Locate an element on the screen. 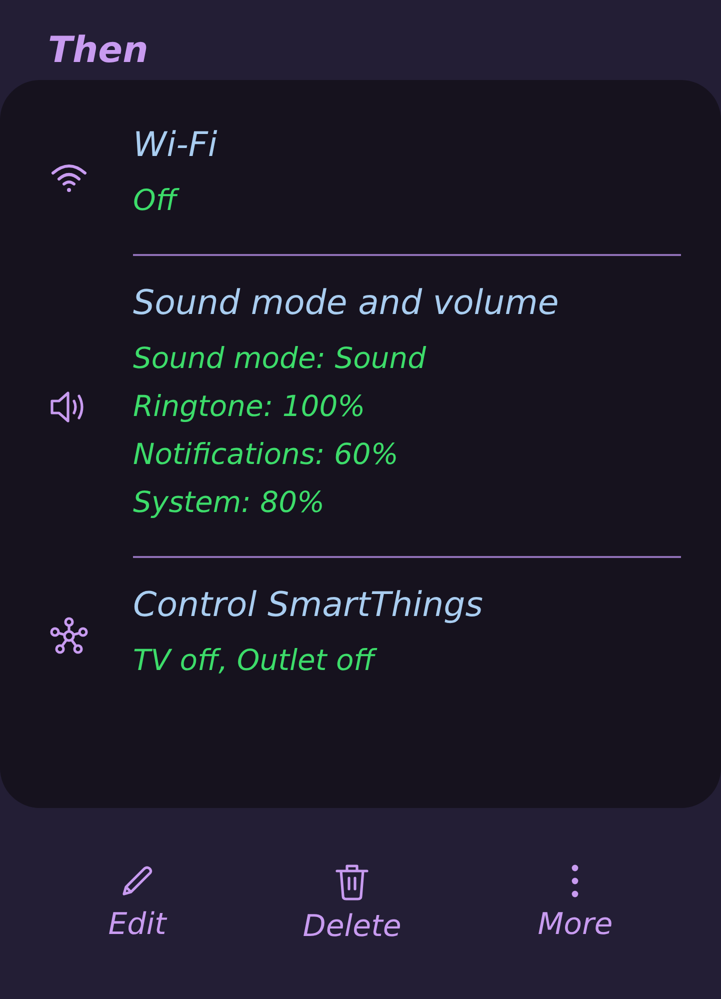 The image size is (721, 999). action-title: Wi-Fi is located at coordinates (407, 145).